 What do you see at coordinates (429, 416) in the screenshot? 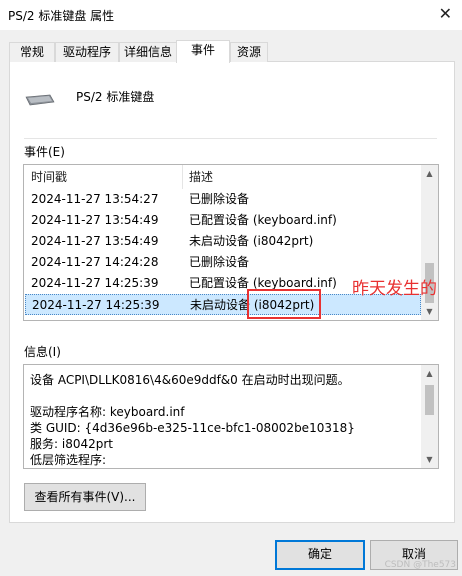
I see `info-scrollbar: ▲ ▼` at bounding box center [429, 416].